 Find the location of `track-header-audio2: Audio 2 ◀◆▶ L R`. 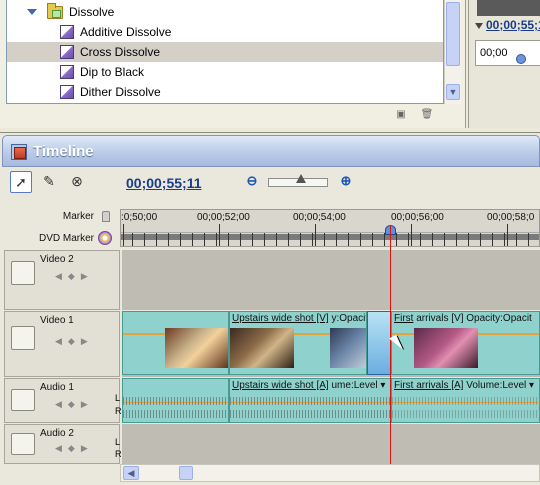

track-header-audio2: Audio 2 ◀◆▶ L R is located at coordinates (63, 444).